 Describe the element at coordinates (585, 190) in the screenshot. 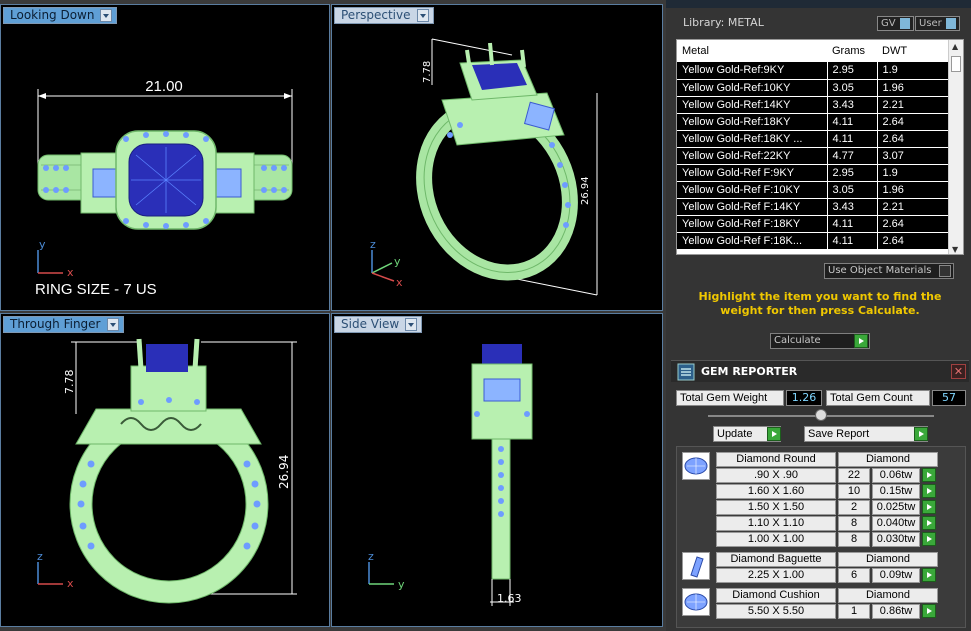

I see `diameter-dimension-label: 26.94` at that location.